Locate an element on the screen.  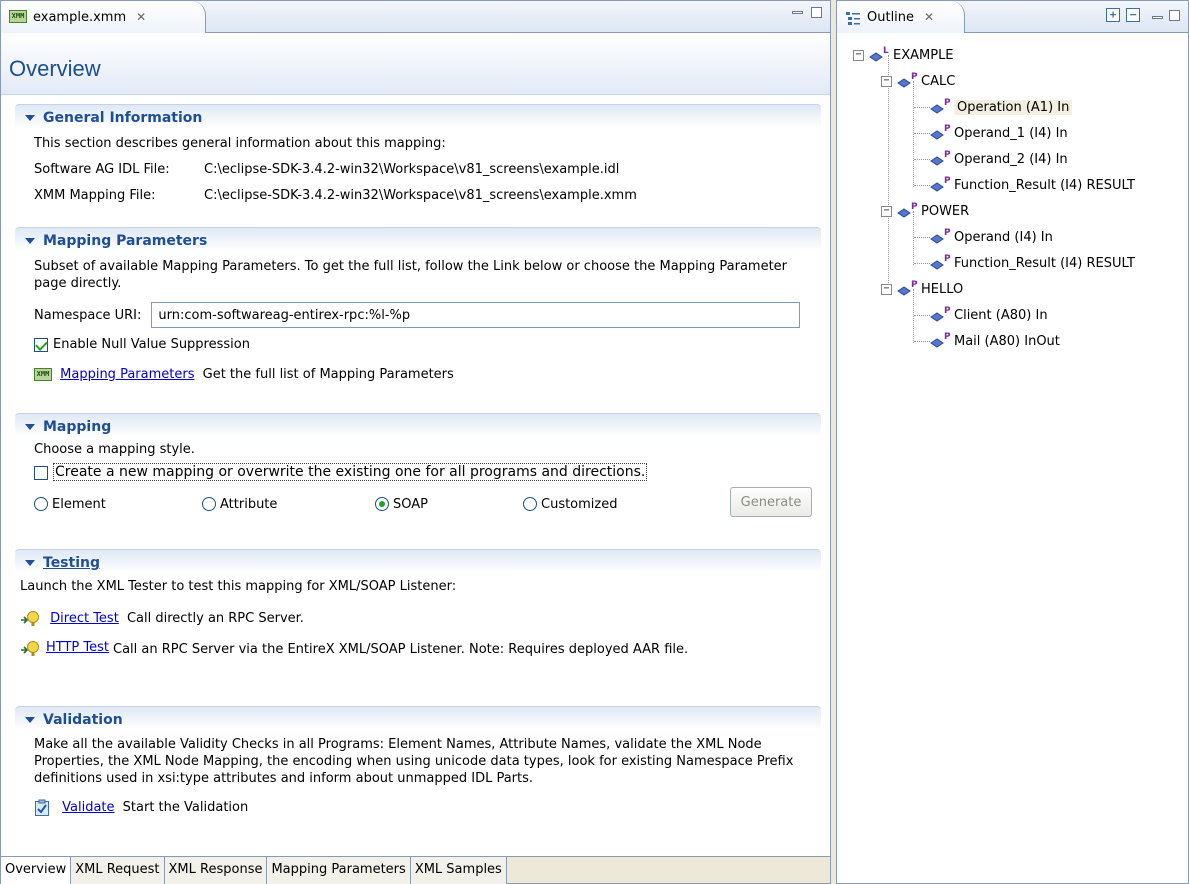
tab-xml-request: XML Request is located at coordinates (118, 870).